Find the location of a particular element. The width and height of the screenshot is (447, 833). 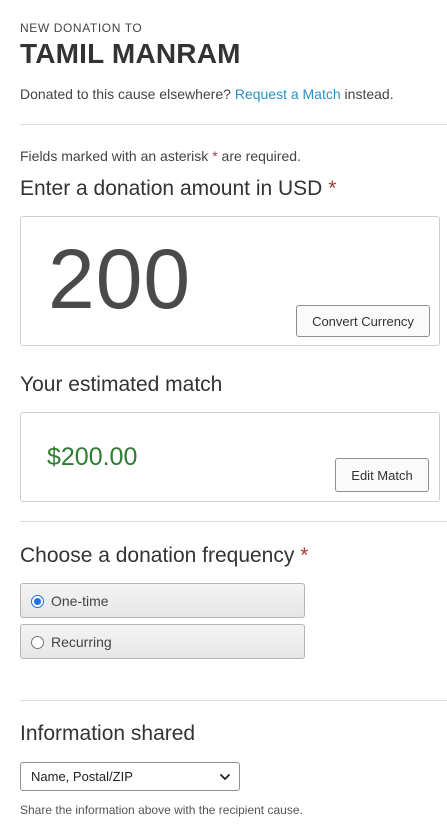

frequency-option-label: Recurring is located at coordinates (81, 642).